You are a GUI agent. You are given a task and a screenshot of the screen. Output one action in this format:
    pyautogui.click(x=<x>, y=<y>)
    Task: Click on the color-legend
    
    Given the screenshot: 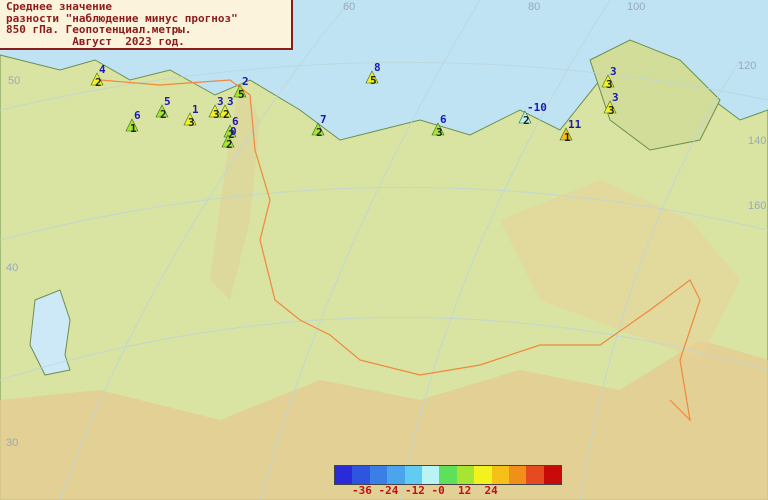 What is the action you would take?
    pyautogui.click(x=448, y=475)
    